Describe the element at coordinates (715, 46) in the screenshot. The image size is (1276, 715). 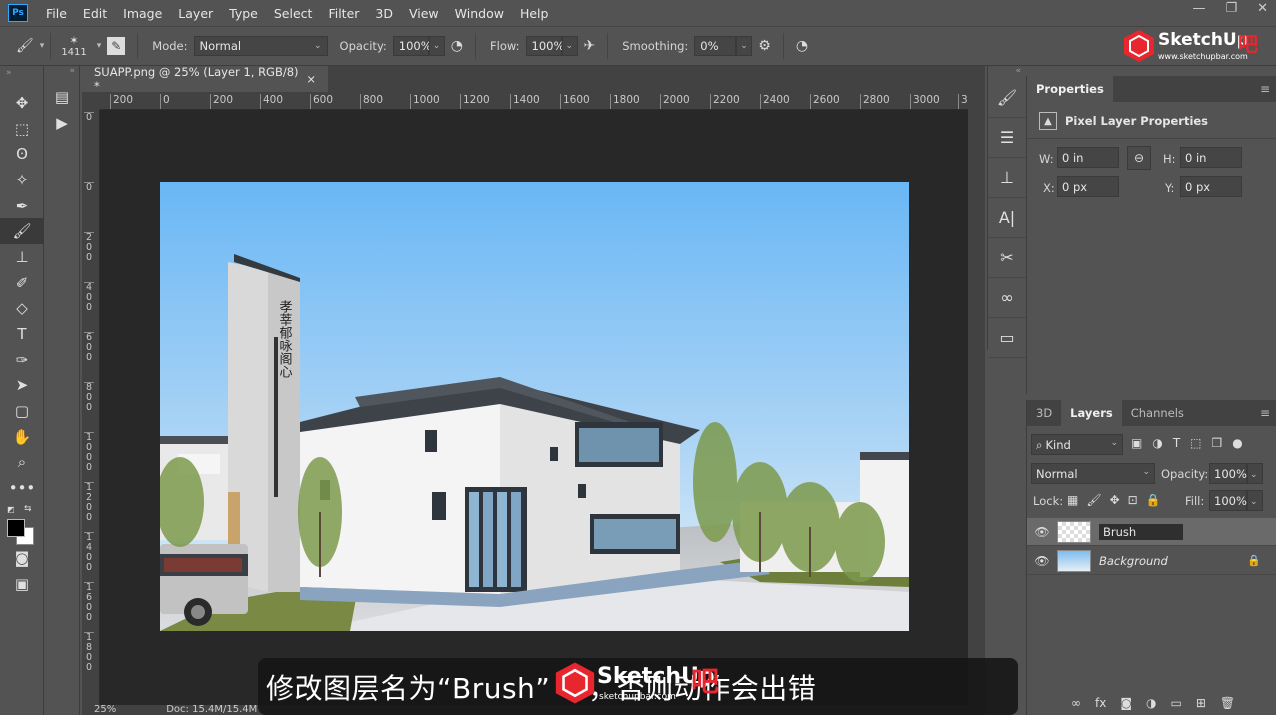
I see `smoothing-input: 0%` at that location.